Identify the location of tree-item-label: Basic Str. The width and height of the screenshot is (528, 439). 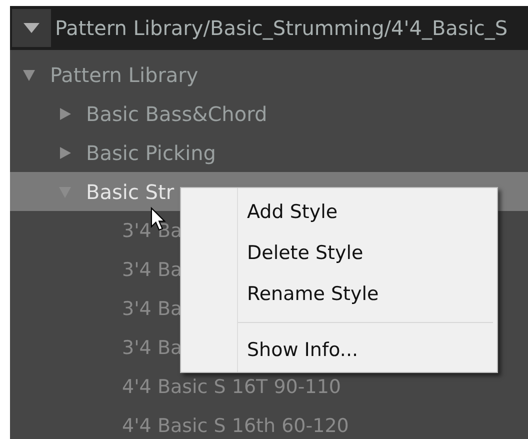
(130, 192).